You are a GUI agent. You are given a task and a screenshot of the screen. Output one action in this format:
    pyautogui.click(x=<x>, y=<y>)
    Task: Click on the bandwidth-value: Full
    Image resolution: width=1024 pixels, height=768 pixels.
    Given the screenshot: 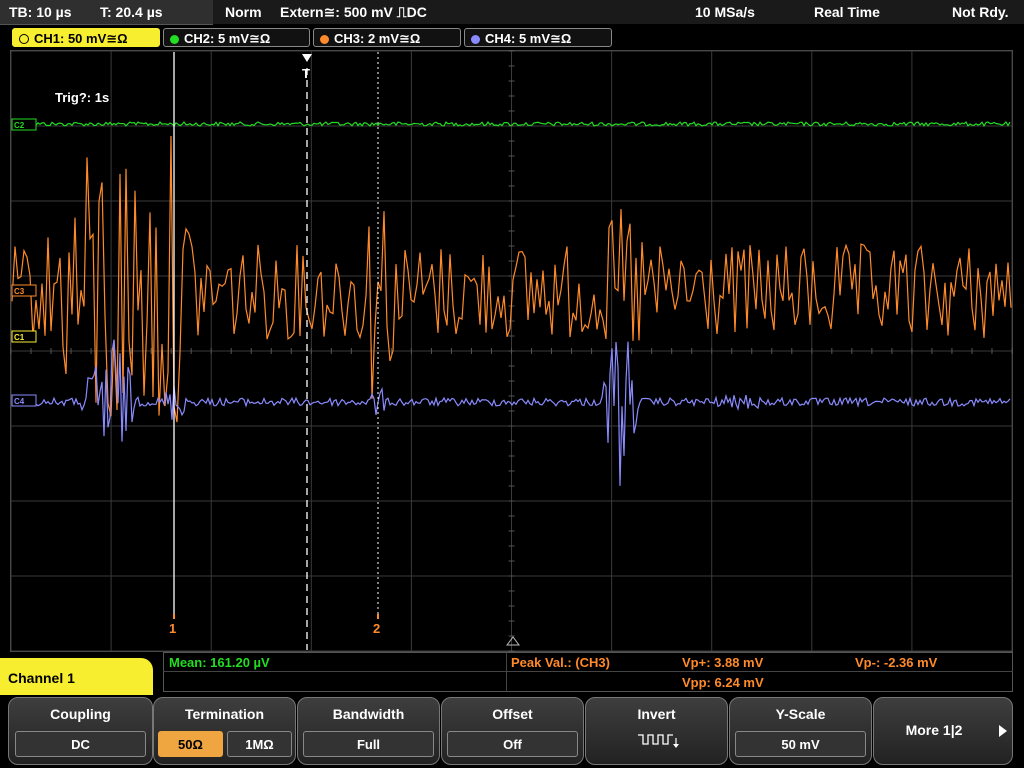 What is the action you would take?
    pyautogui.click(x=368, y=744)
    